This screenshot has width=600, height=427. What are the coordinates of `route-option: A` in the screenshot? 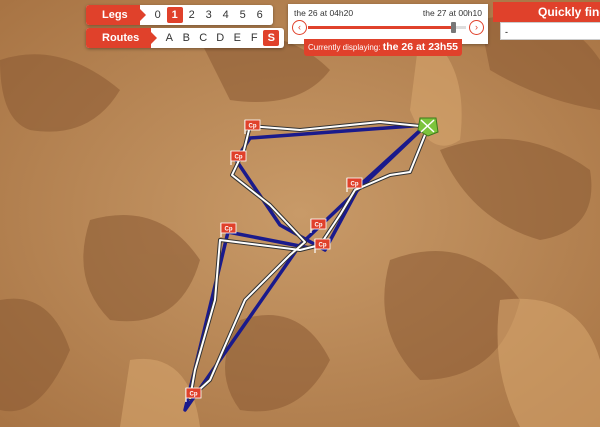 It's located at (169, 38).